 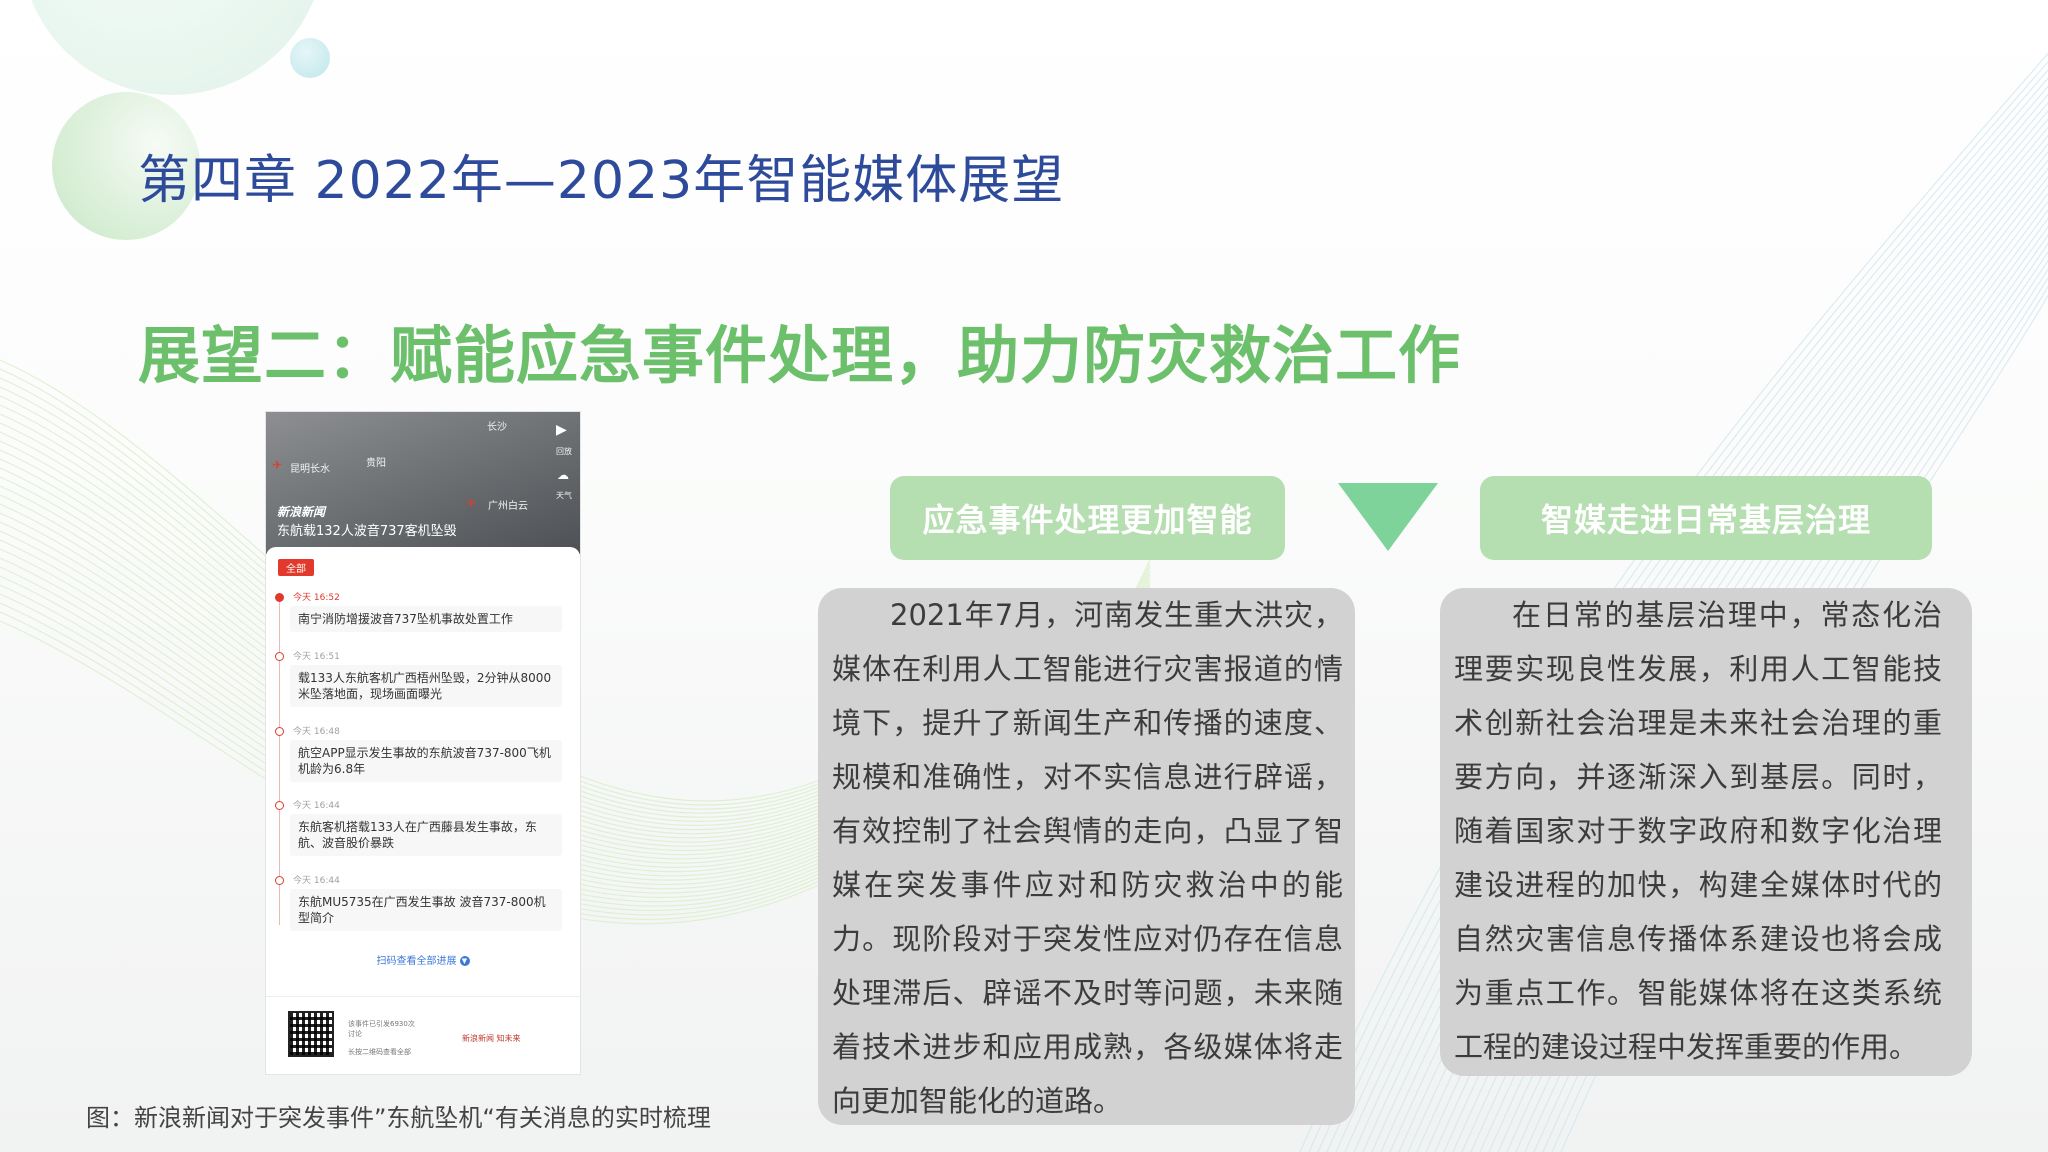 What do you see at coordinates (426, 910) in the screenshot?
I see `timeline-text: 东航MU5735在广西发生事故 波音737-800机型简介` at bounding box center [426, 910].